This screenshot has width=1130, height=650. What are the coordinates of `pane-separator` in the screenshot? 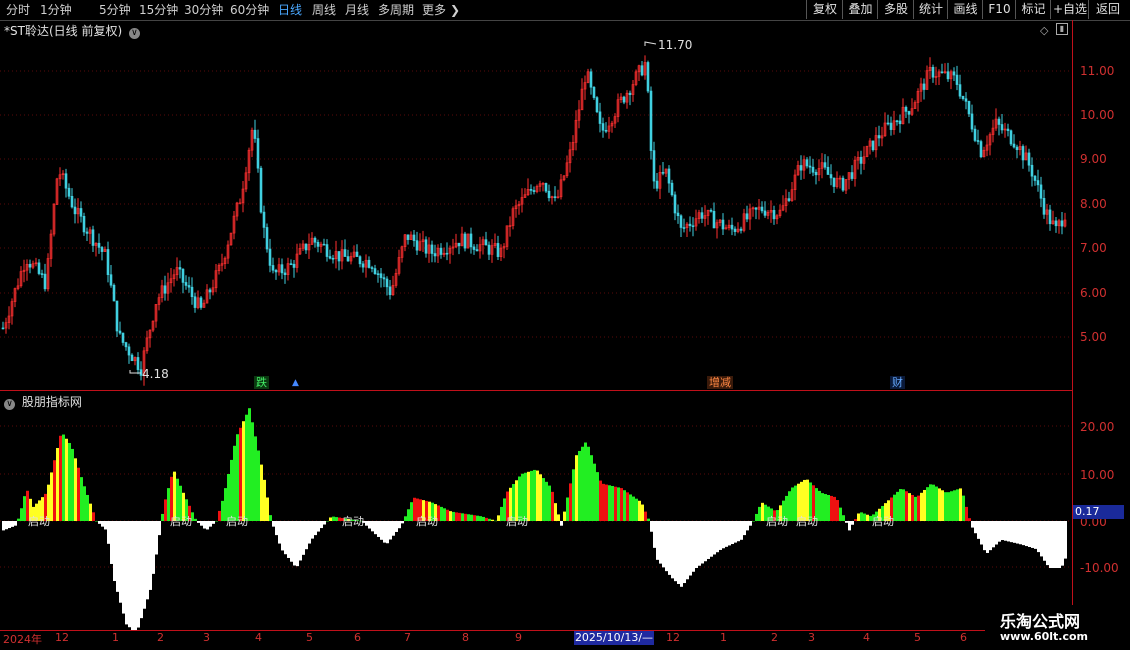 It's located at (536, 390).